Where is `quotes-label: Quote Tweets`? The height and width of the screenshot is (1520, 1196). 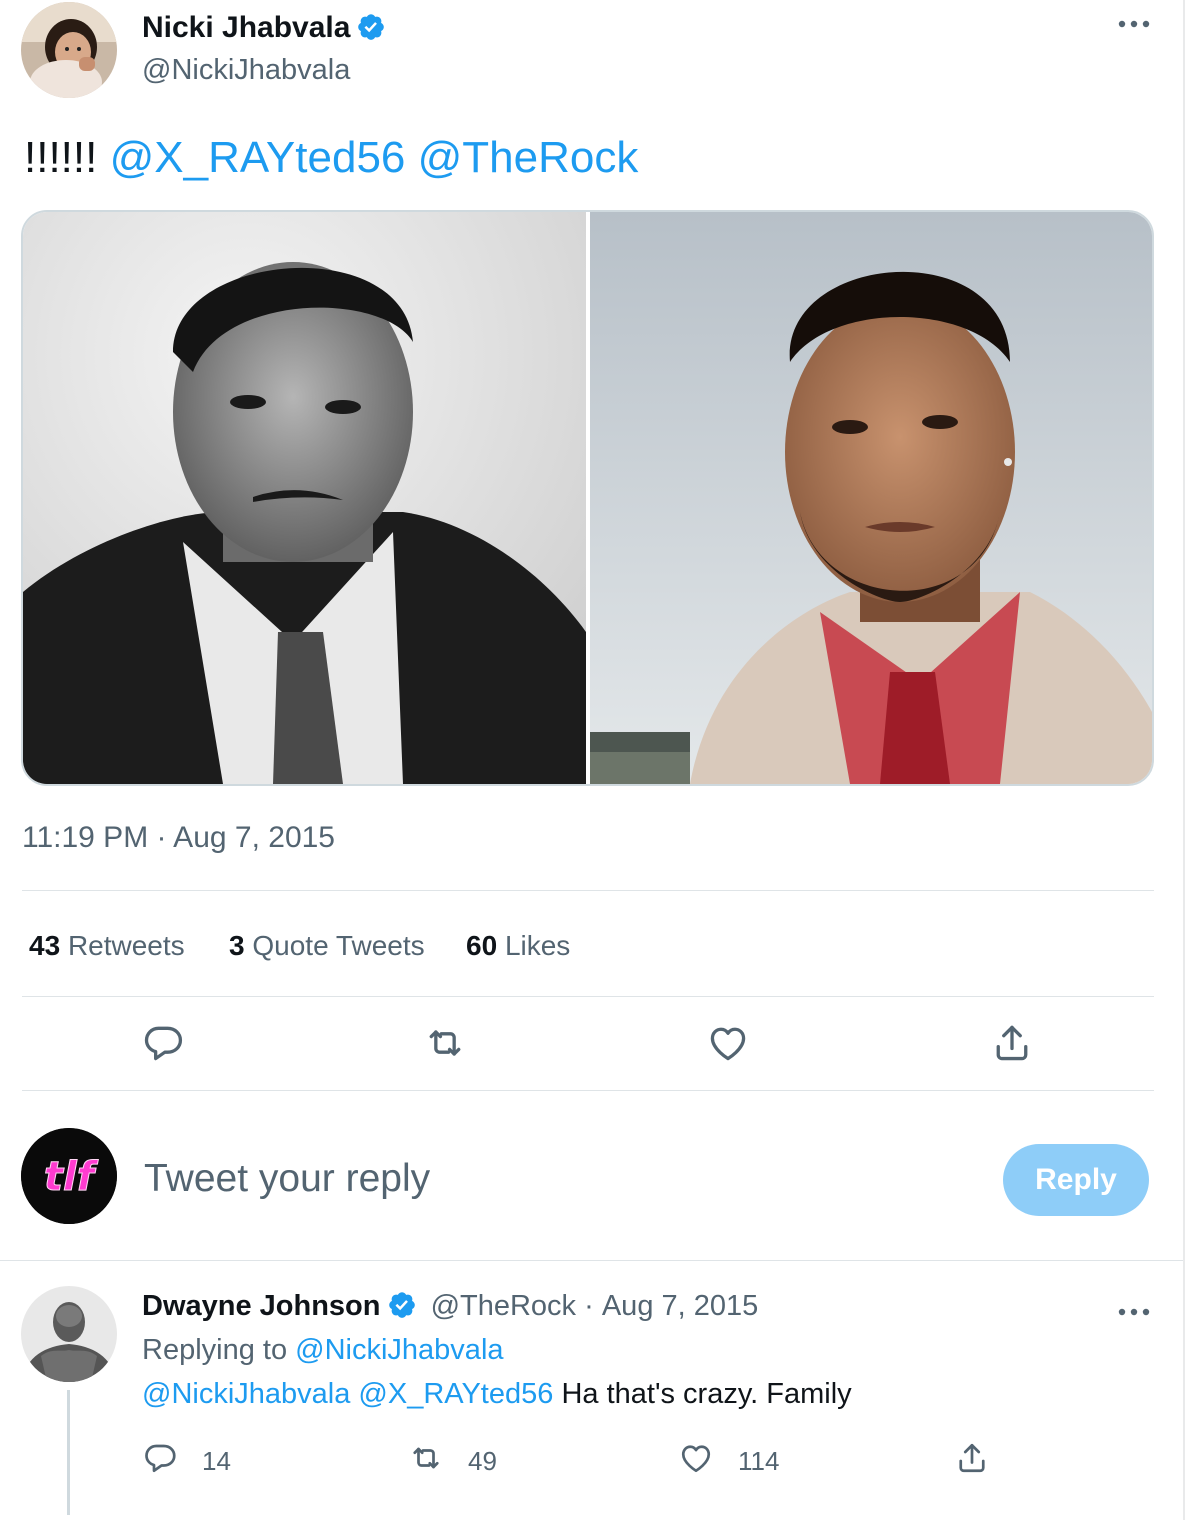
quotes-label: Quote Tweets is located at coordinates (338, 945).